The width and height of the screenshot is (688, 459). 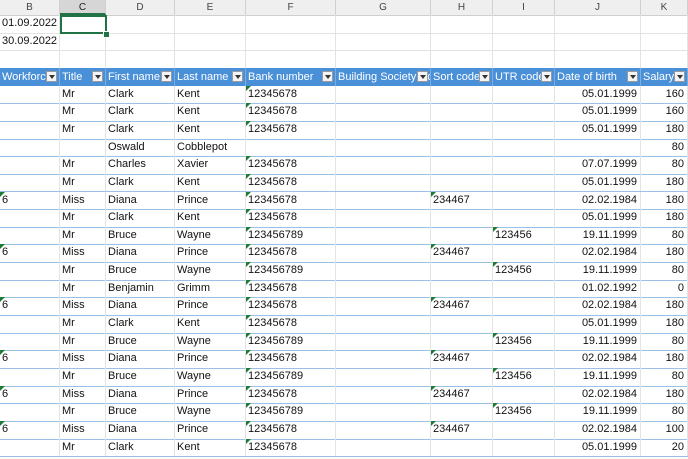 I want to click on cell-last: Cobblepot, so click(x=210, y=147).